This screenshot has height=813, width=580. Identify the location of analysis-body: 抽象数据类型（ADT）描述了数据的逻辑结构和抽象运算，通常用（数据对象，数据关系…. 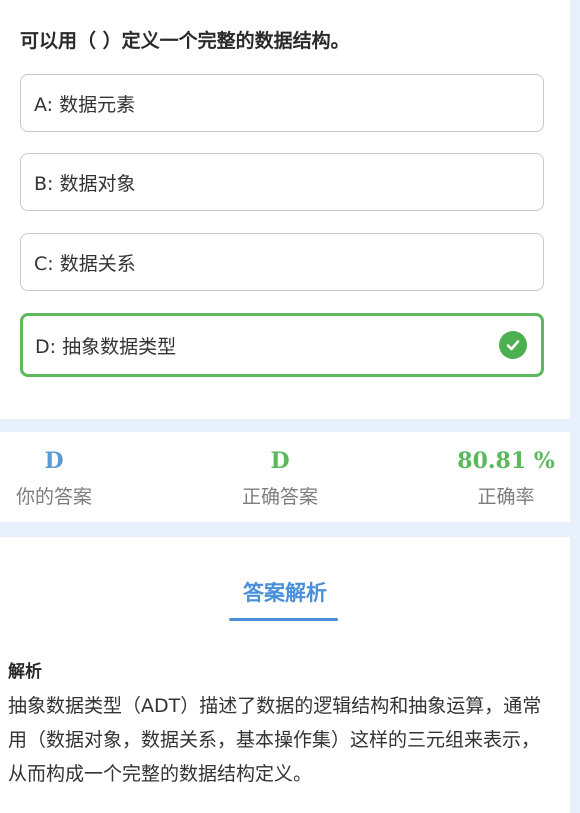
(275, 740).